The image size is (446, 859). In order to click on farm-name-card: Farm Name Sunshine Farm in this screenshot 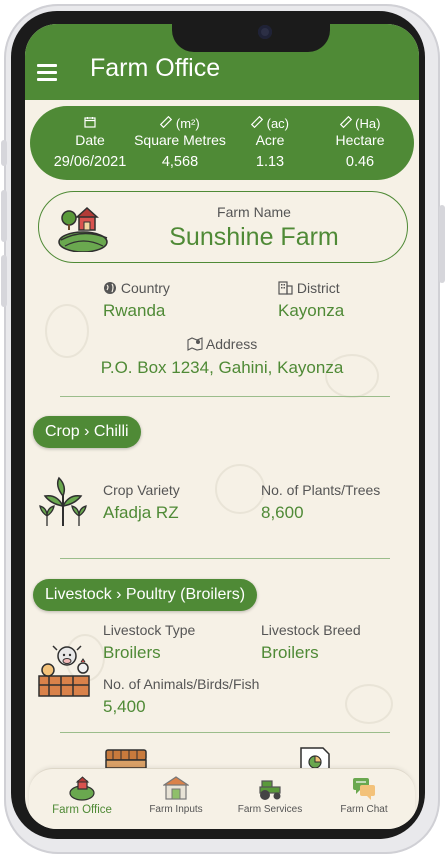, I will do `click(223, 227)`.